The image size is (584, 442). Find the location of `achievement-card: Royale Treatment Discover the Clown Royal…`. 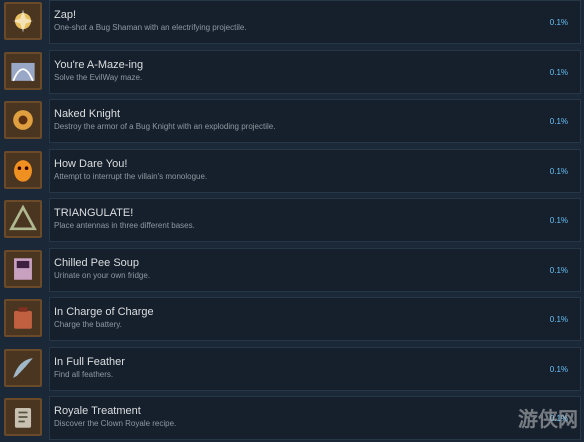

achievement-card: Royale Treatment Discover the Clown Royal… is located at coordinates (315, 418).